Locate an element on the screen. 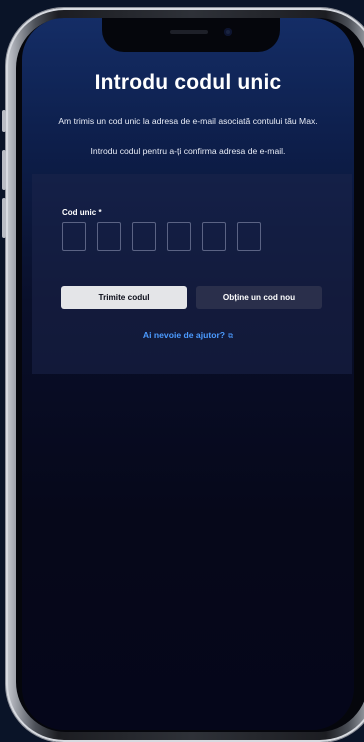 The height and width of the screenshot is (742, 364). code-field-label: Cod unic * is located at coordinates (82, 212).